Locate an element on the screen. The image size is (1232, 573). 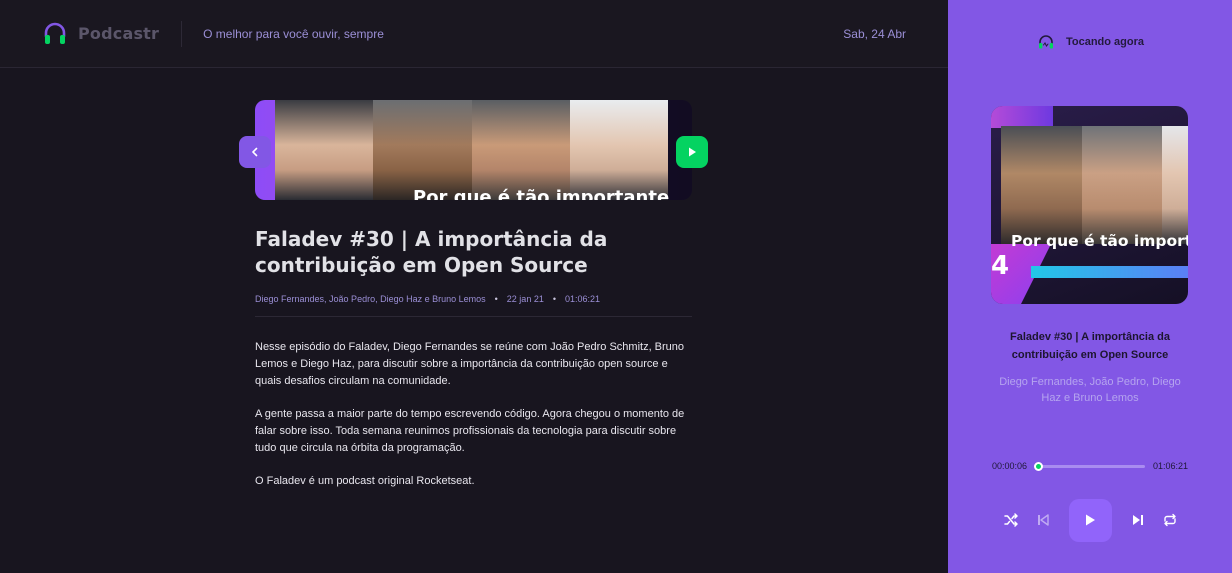
cover-number: 4 is located at coordinates (1000, 266).